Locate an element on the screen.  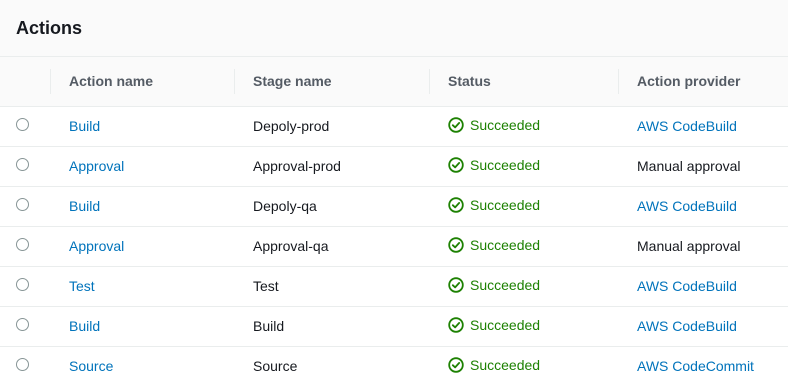
action-name-cell: Test is located at coordinates (142, 286).